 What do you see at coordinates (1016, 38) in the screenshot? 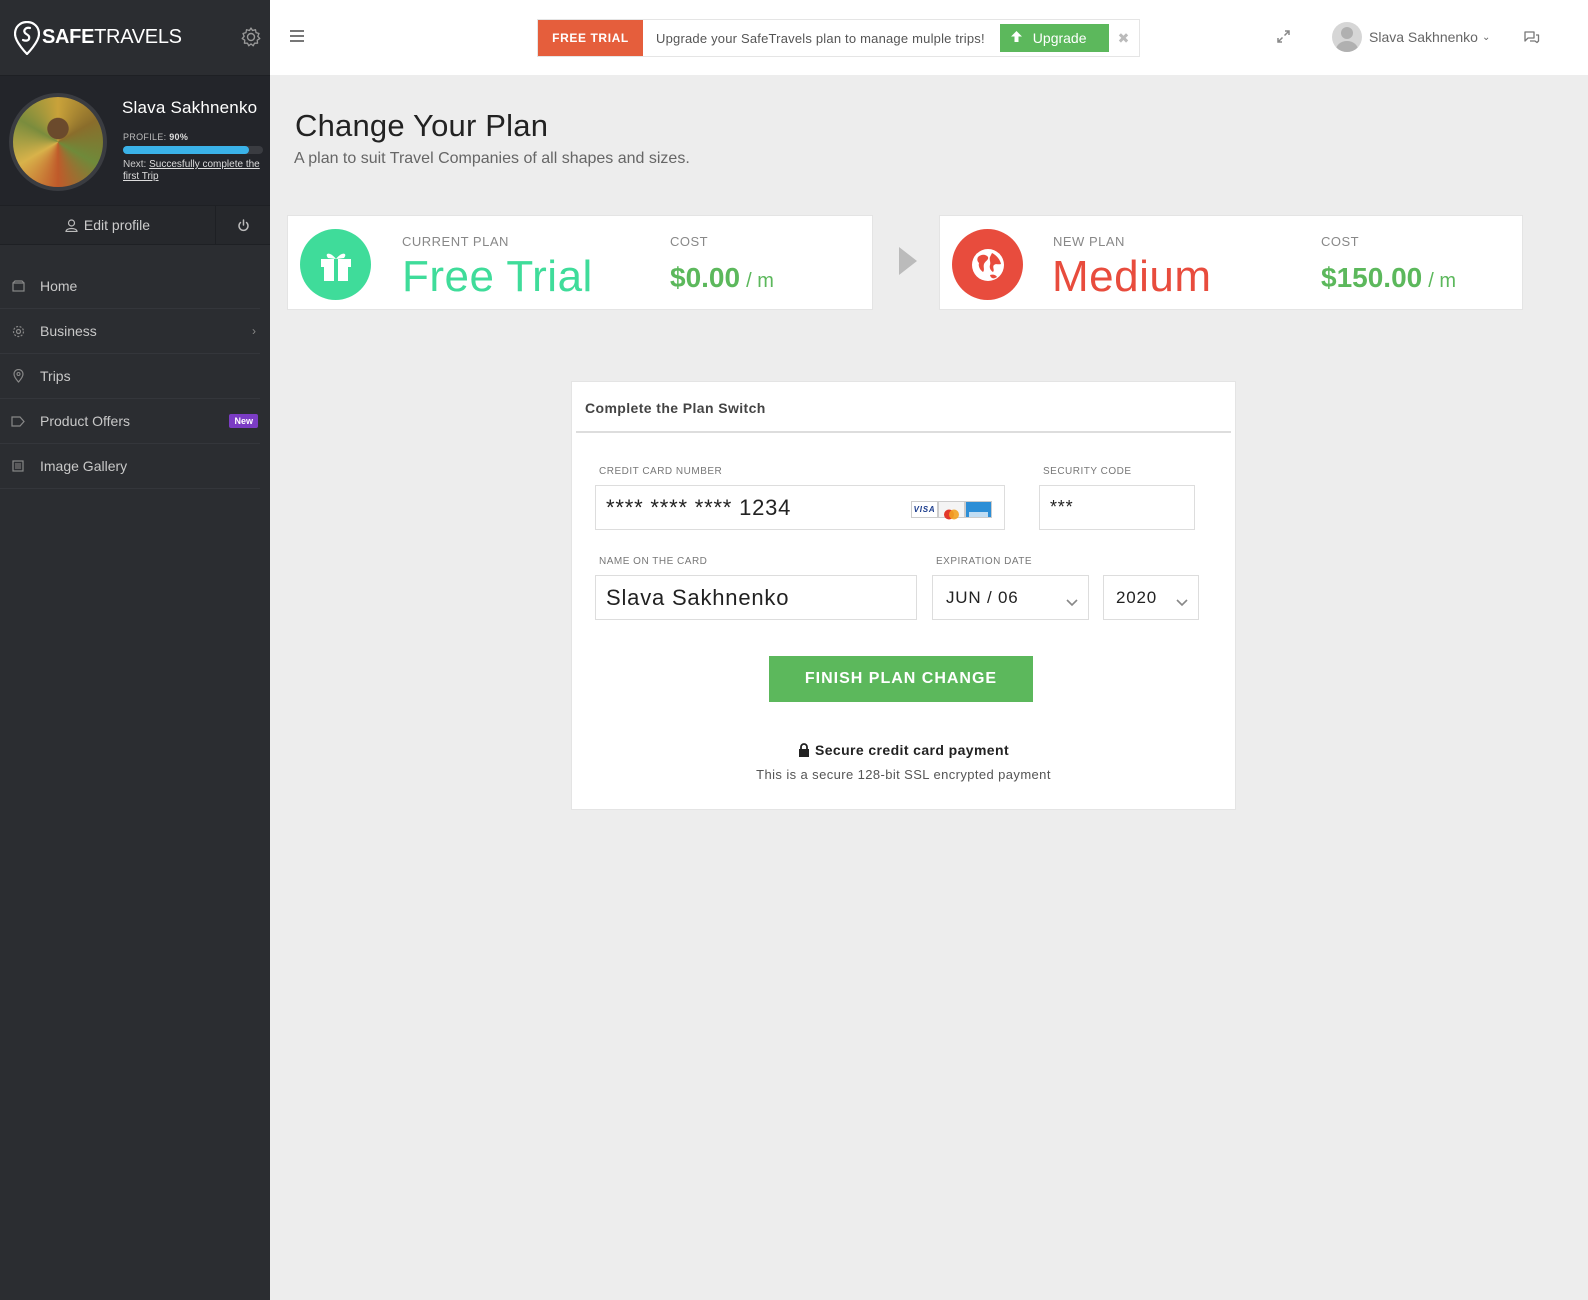
I see `arrow-up-icon` at bounding box center [1016, 38].